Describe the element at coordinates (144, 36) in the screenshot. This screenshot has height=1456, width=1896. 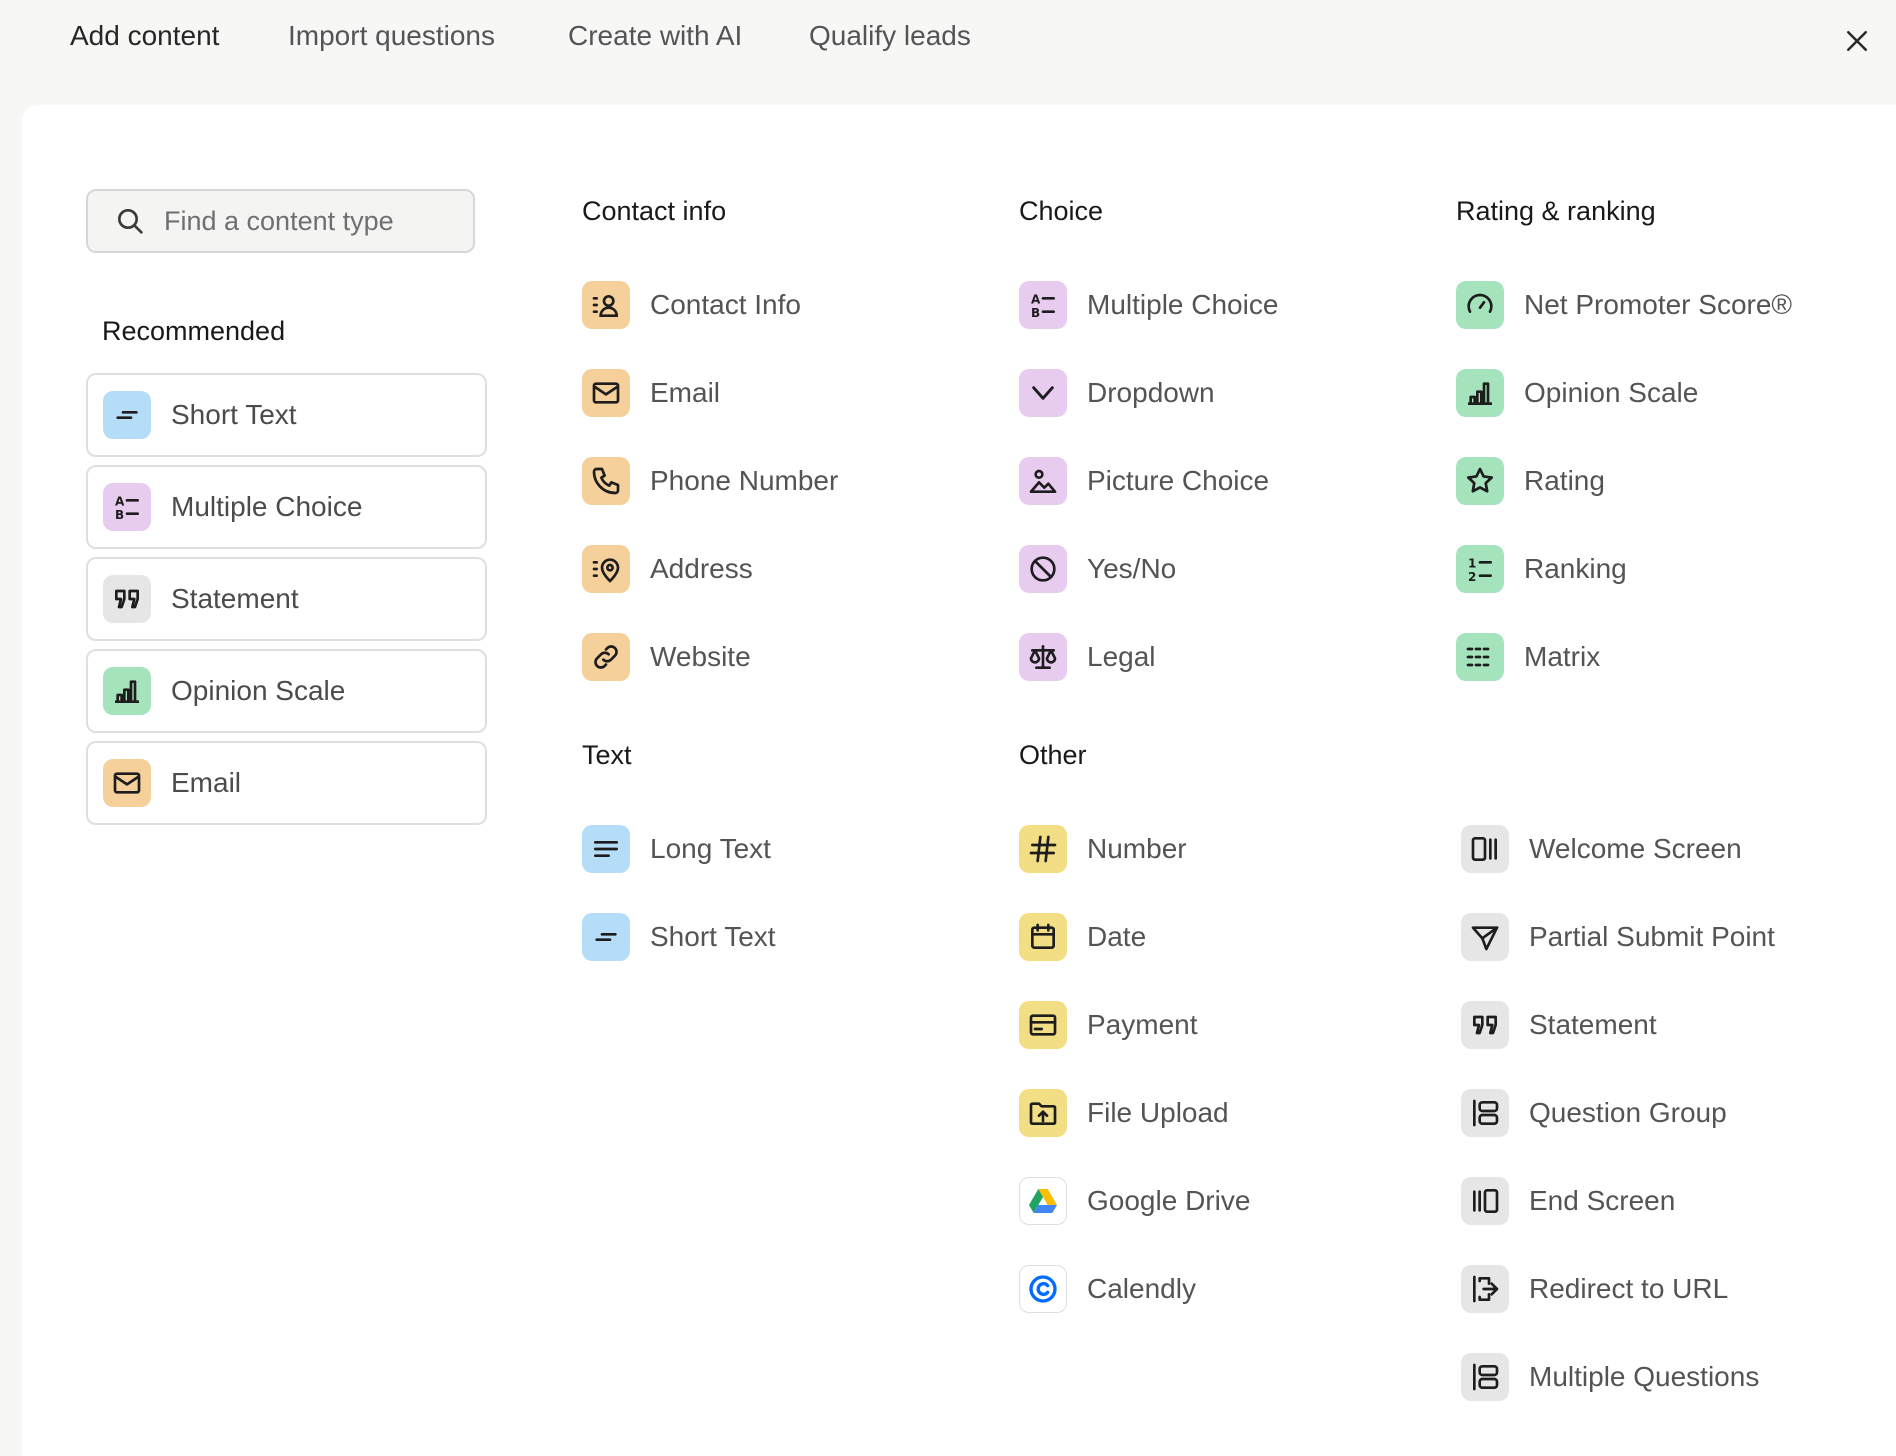
I see `tab-add-content: Add content` at that location.